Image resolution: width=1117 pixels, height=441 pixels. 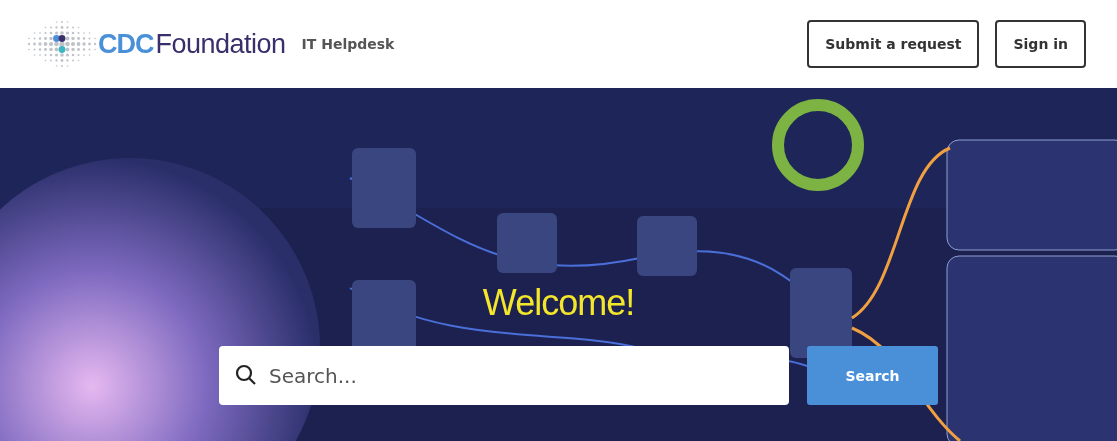 I want to click on site-name: IT Helpdesk, so click(x=348, y=44).